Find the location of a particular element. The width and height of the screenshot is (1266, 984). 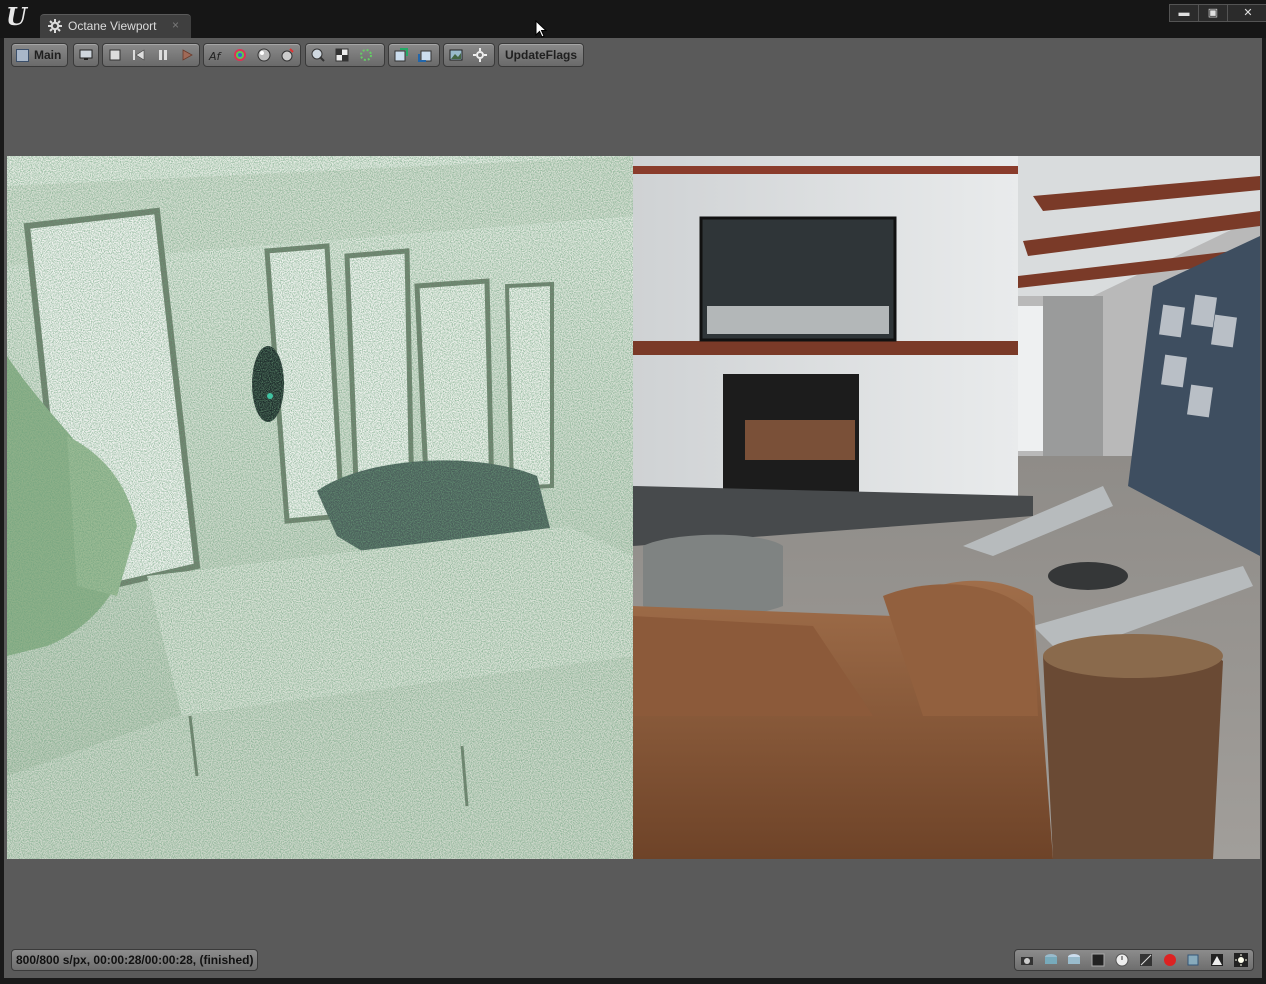

display-button is located at coordinates (86, 55).